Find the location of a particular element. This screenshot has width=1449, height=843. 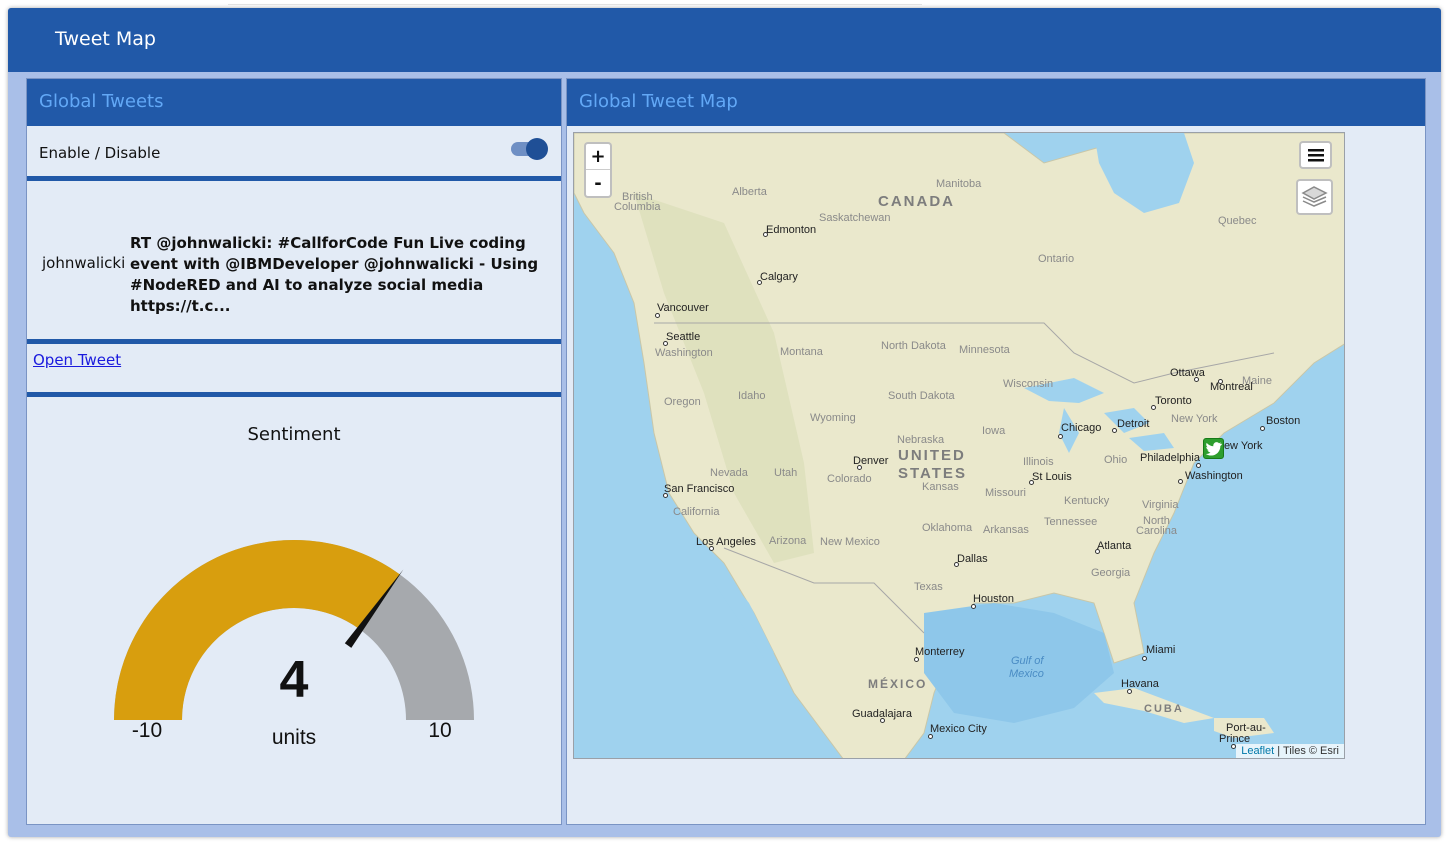

label-atlanta: Atlanta is located at coordinates (1114, 546).